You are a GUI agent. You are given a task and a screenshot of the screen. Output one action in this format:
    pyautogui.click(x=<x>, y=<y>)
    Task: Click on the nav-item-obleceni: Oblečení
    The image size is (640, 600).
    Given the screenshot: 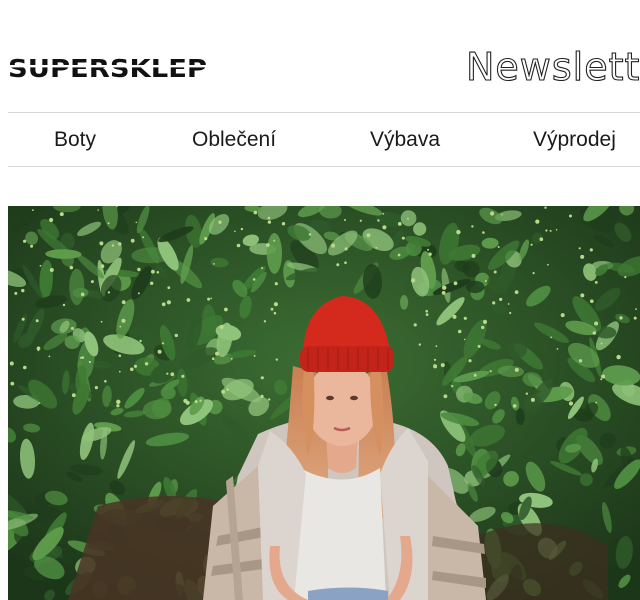 What is the action you would take?
    pyautogui.click(x=234, y=139)
    